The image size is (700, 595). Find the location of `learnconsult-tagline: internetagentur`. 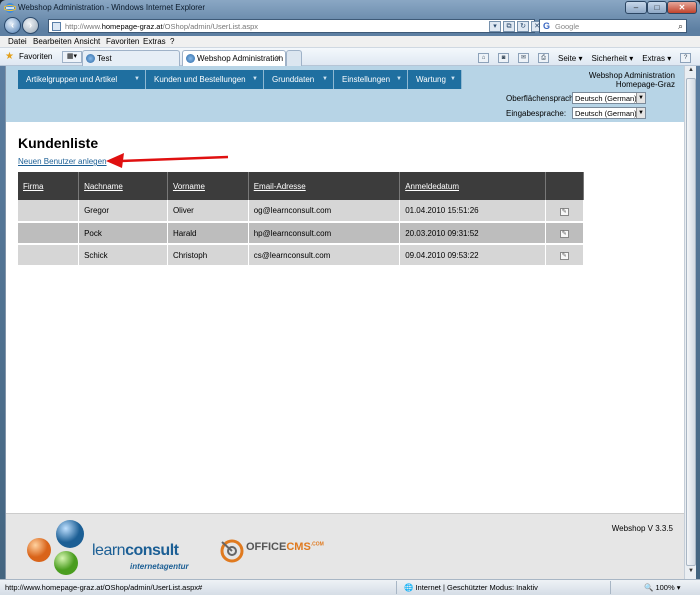

learnconsult-tagline: internetagentur is located at coordinates (159, 566).